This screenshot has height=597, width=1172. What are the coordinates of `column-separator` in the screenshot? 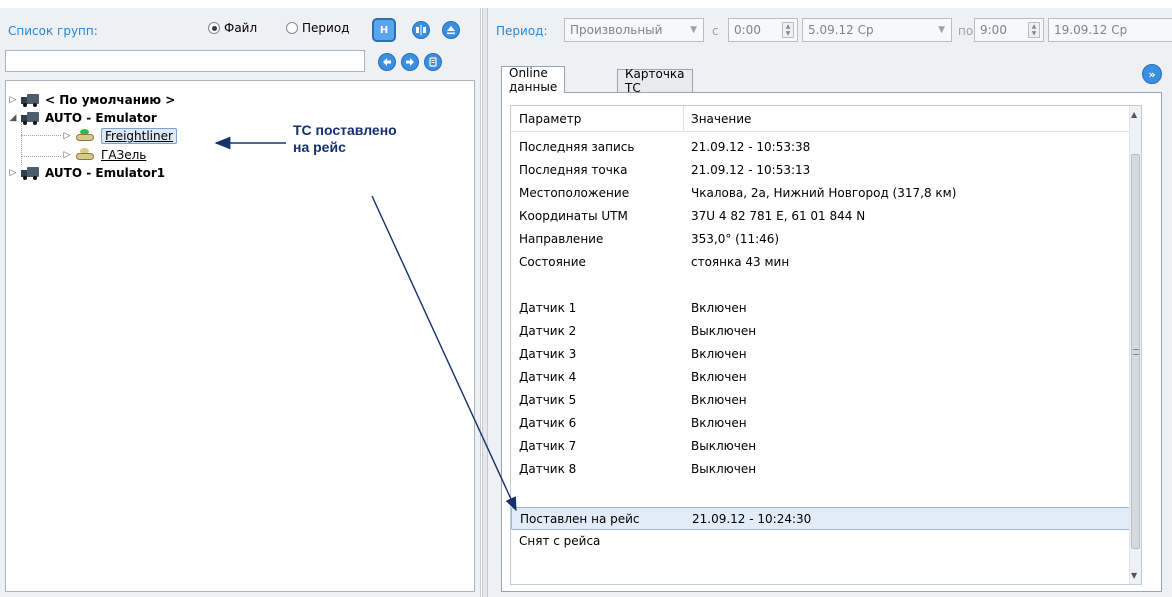 It's located at (683, 119).